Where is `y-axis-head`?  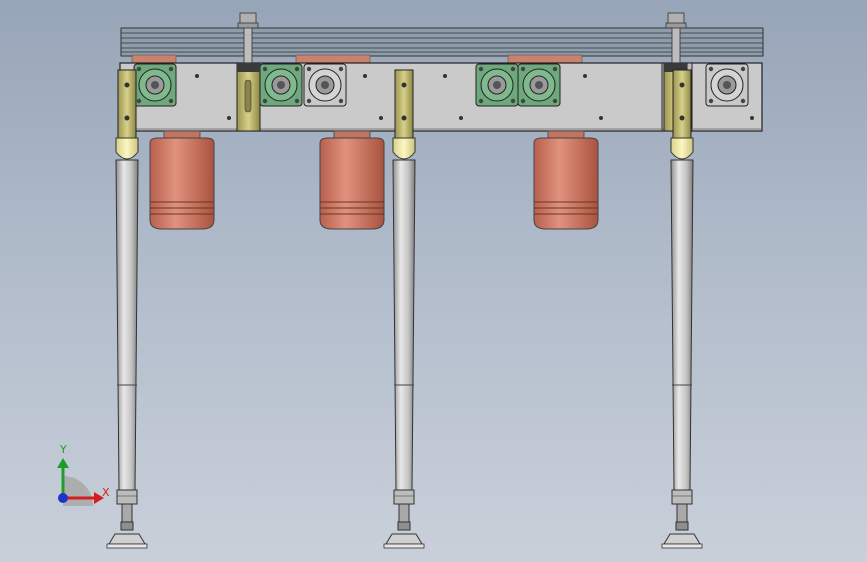
y-axis-head is located at coordinates (63, 463).